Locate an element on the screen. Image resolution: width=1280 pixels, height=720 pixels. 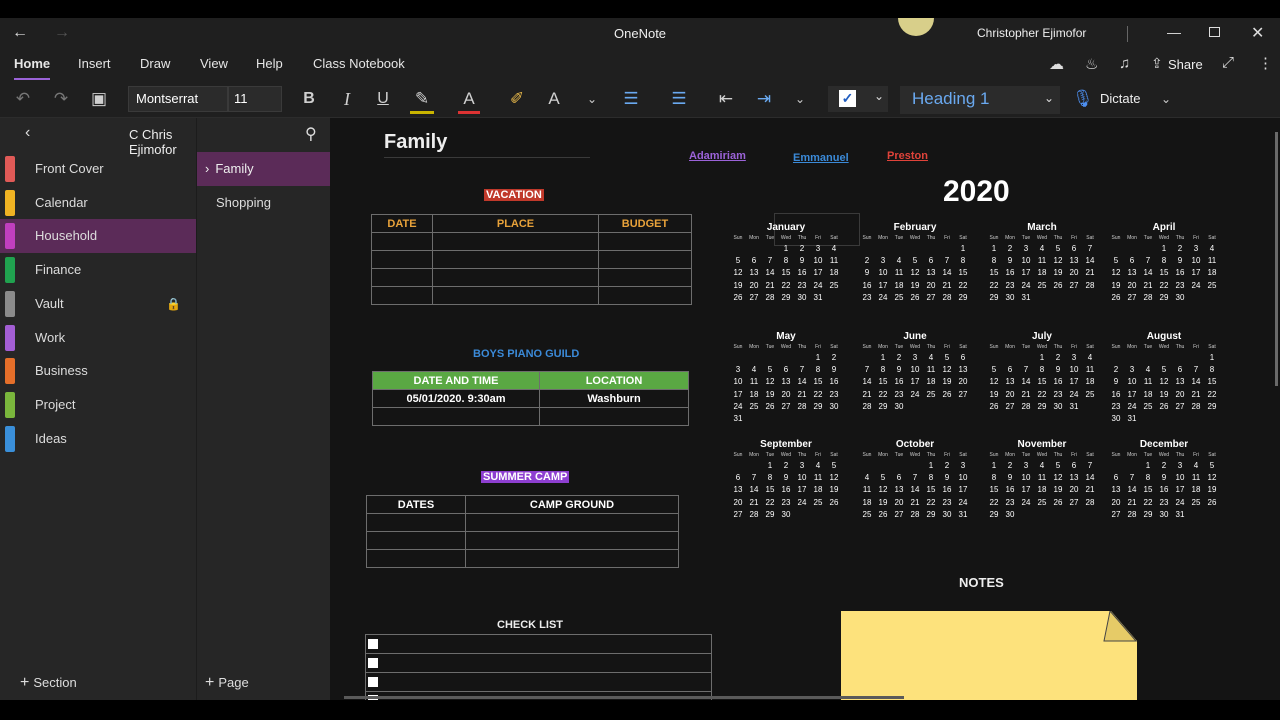
indent-icon: ⇥ is located at coordinates (764, 99).